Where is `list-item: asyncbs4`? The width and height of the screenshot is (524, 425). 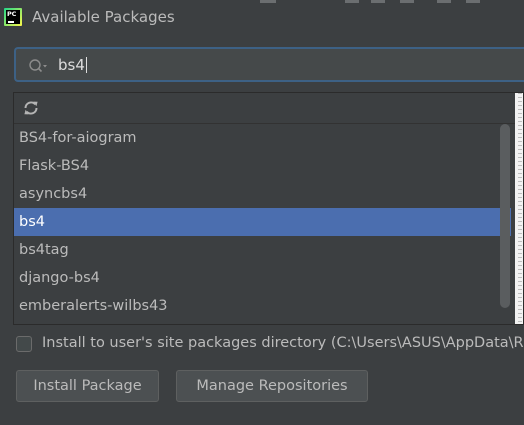
list-item: asyncbs4 is located at coordinates (262, 194).